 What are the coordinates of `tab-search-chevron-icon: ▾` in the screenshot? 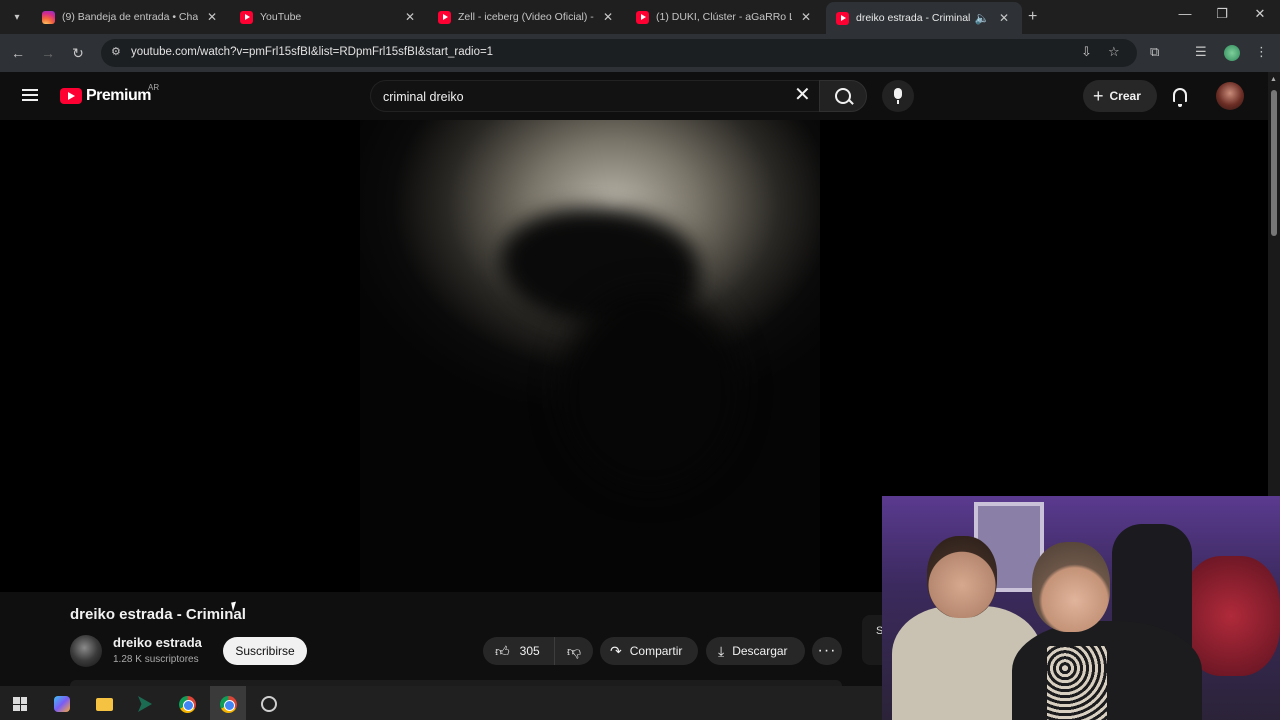 It's located at (17, 17).